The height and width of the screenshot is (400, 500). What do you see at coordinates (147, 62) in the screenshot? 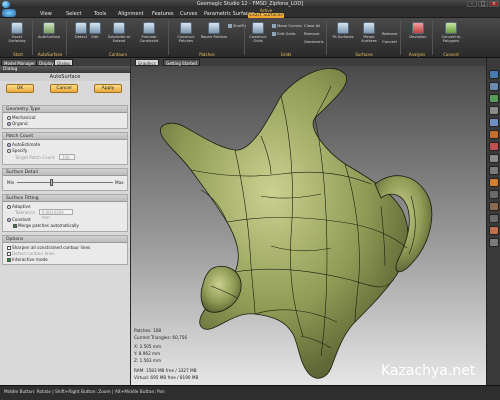
I see `tab-graphics: Graphics` at bounding box center [147, 62].